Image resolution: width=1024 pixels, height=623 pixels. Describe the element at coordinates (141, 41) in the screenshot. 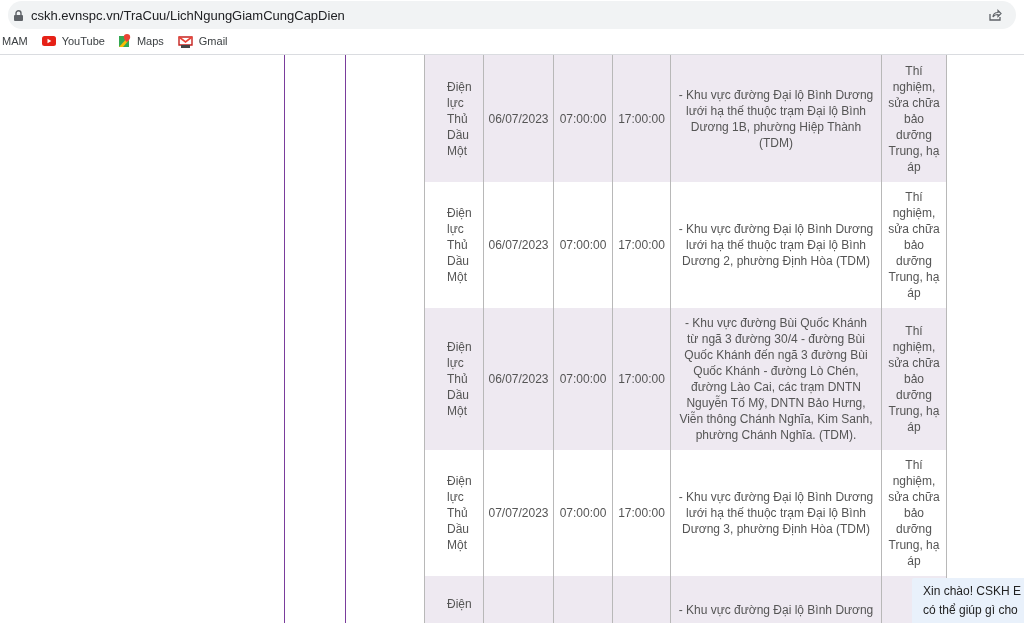

I see `bookmark-link: Maps` at that location.